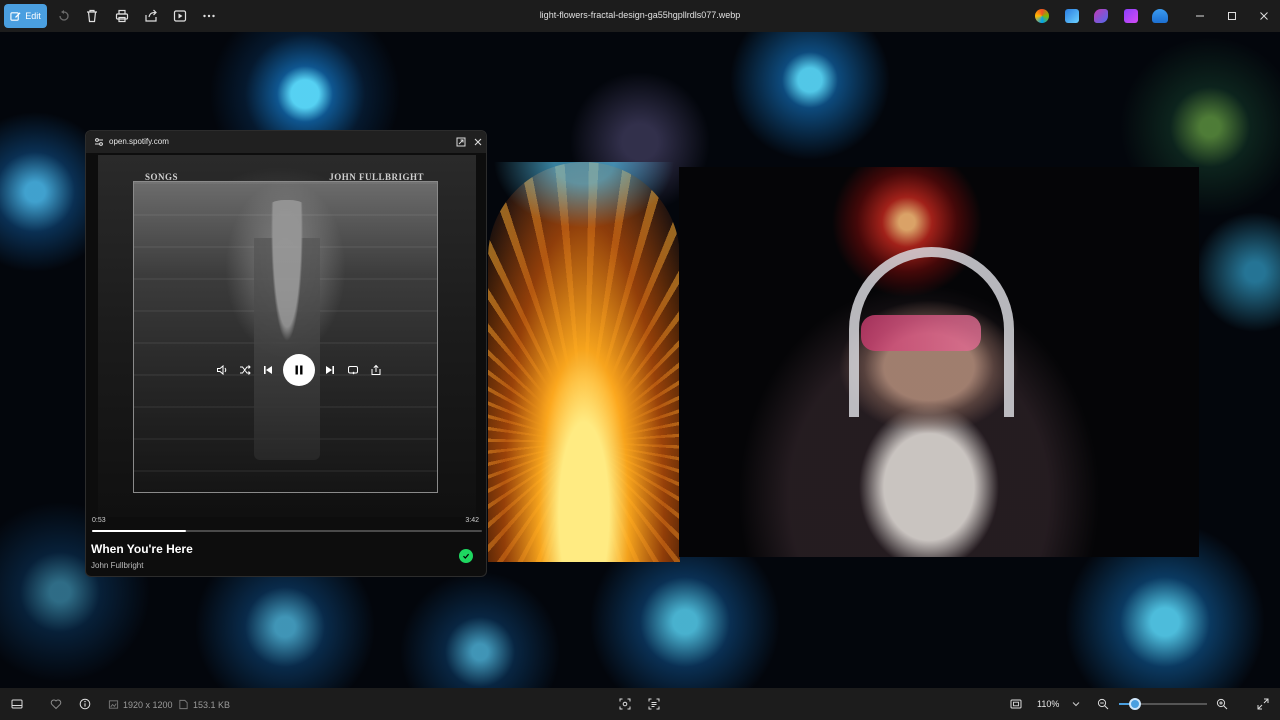 The image size is (1280, 720). Describe the element at coordinates (1048, 704) in the screenshot. I see `zoom-value: 110%` at that location.